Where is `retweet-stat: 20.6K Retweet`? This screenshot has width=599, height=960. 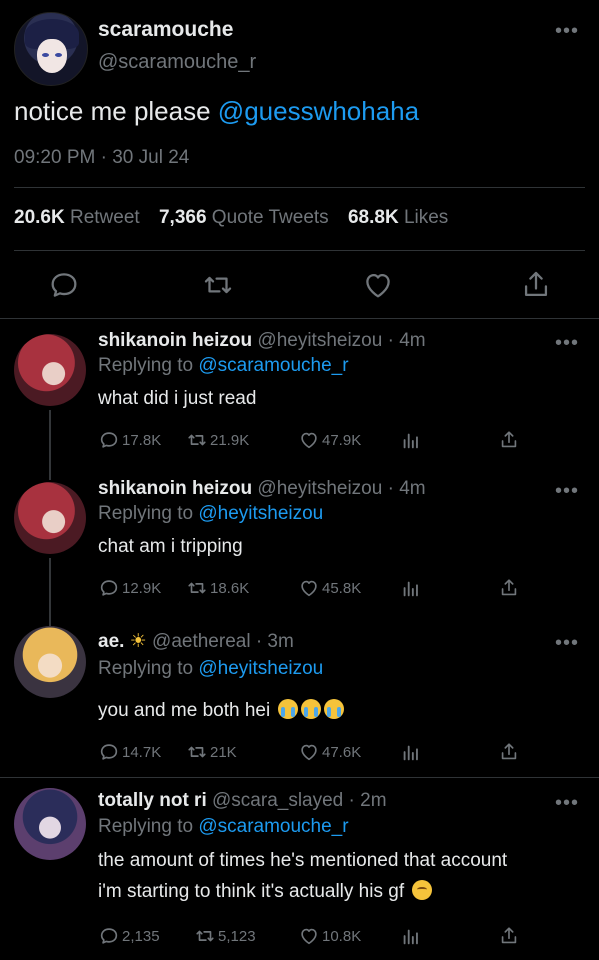
retweet-stat: 20.6K Retweet is located at coordinates (77, 217).